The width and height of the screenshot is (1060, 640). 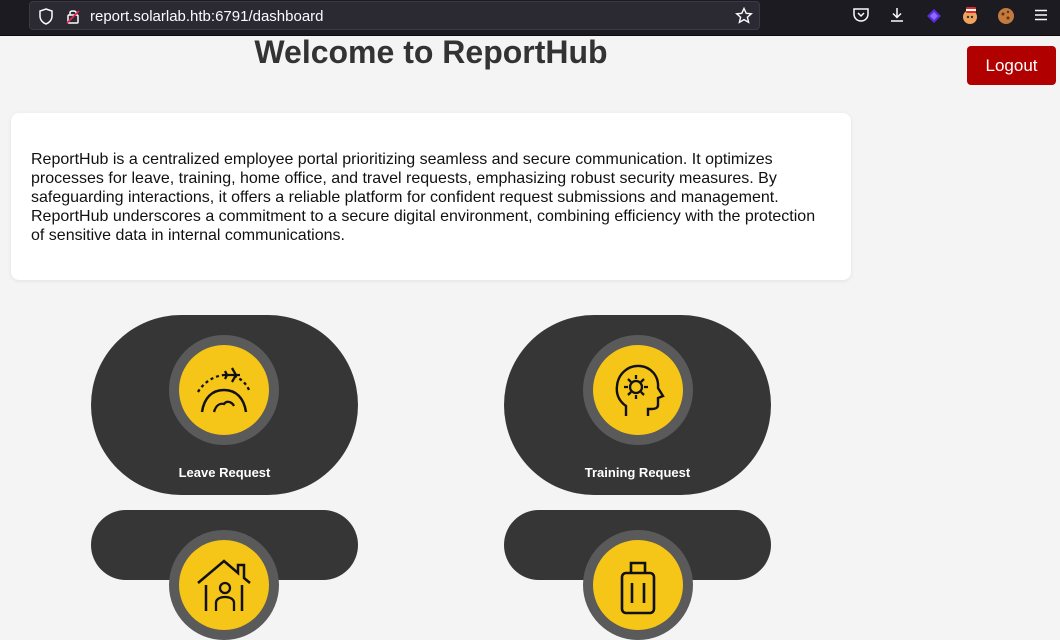 What do you see at coordinates (394, 15) in the screenshot?
I see `address-bar: report.solarlab.htb:6791/dashboard` at bounding box center [394, 15].